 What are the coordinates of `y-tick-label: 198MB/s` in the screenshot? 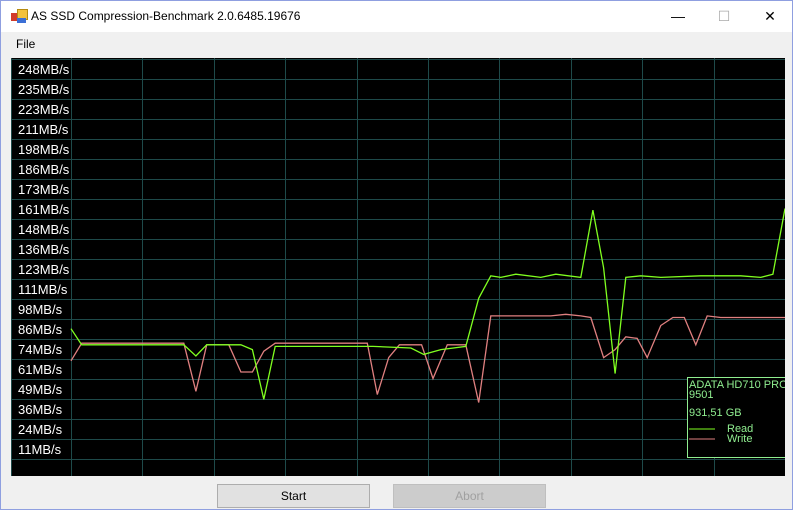 It's located at (44, 149).